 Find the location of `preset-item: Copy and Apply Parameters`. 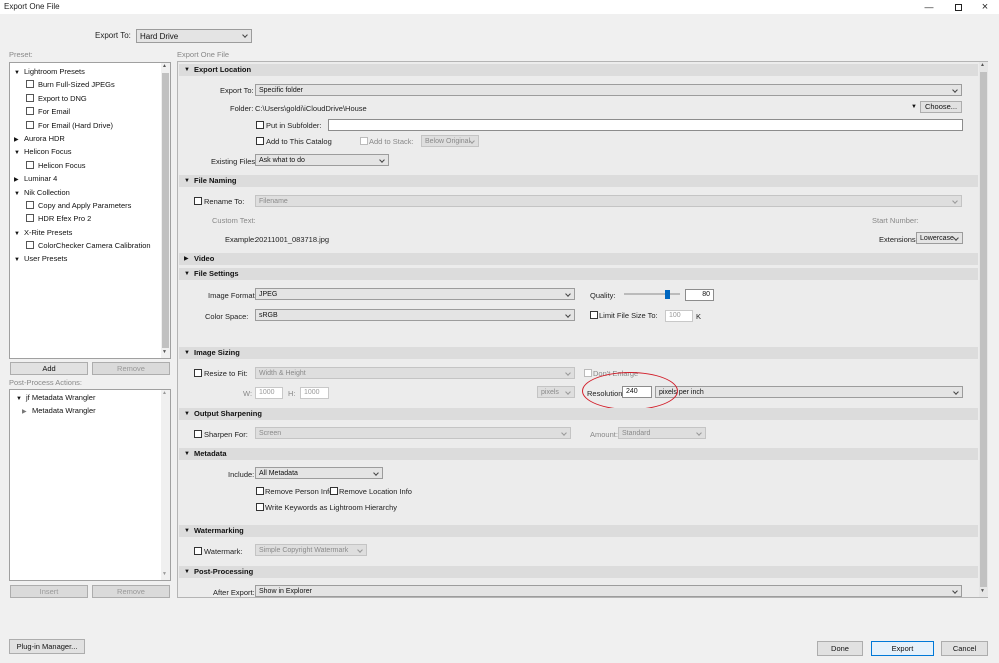

preset-item: Copy and Apply Parameters is located at coordinates (87, 205).